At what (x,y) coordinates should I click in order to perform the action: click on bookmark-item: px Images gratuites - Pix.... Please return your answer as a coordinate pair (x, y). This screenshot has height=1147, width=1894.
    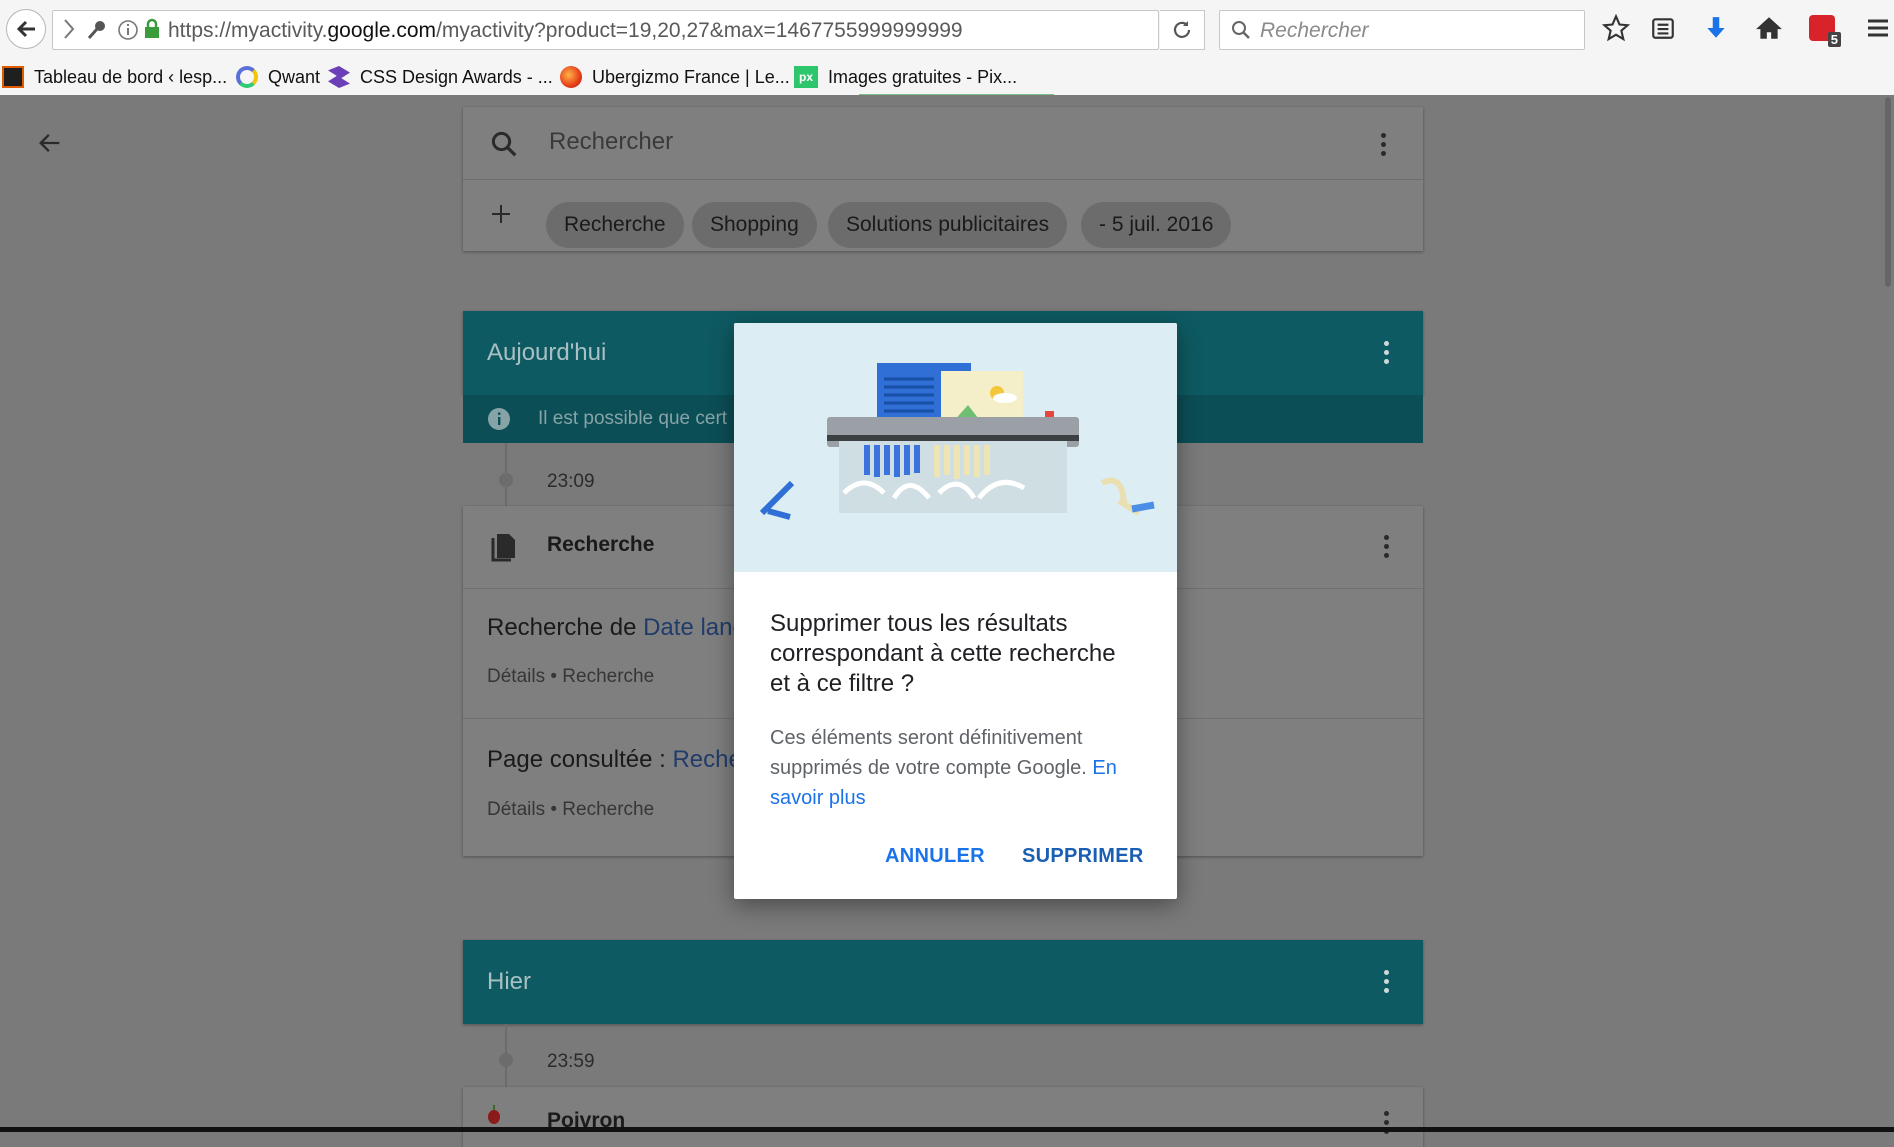
    Looking at the image, I should click on (905, 77).